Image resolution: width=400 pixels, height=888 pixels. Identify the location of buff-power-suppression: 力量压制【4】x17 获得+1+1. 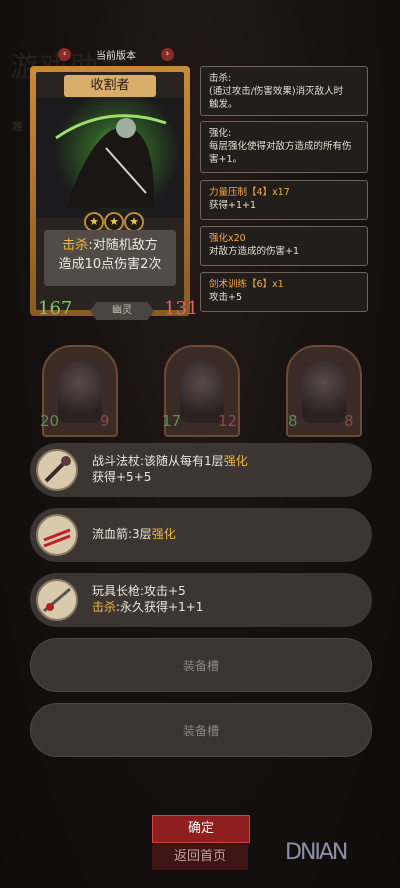
(284, 200).